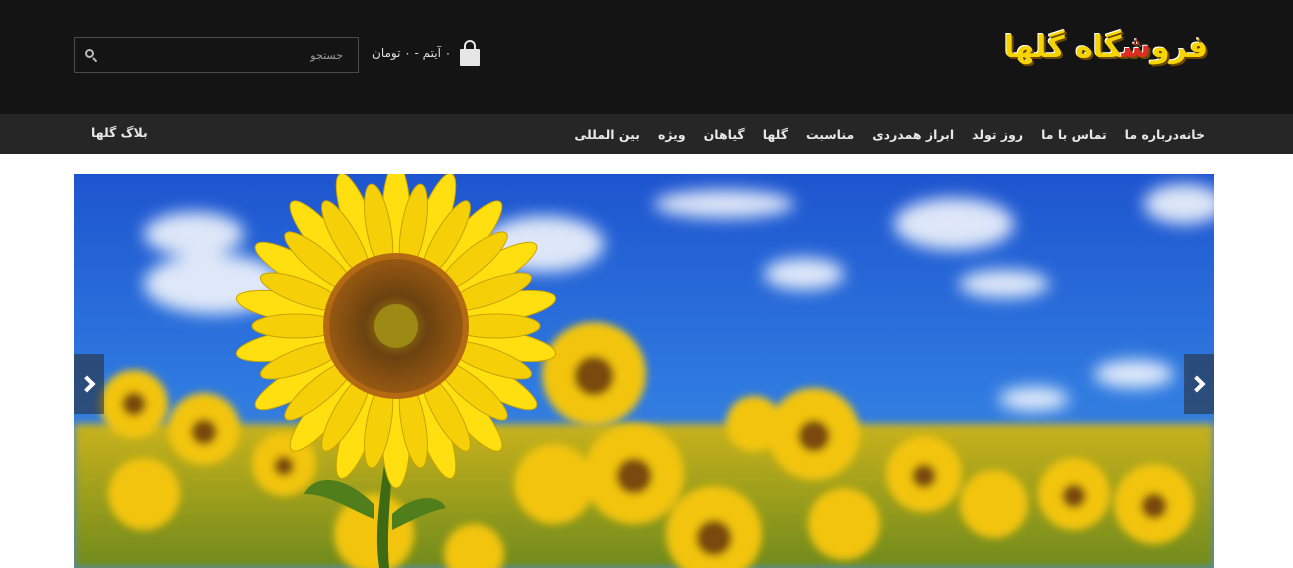 The height and width of the screenshot is (568, 1293). Describe the element at coordinates (91, 55) in the screenshot. I see `search-icon` at that location.